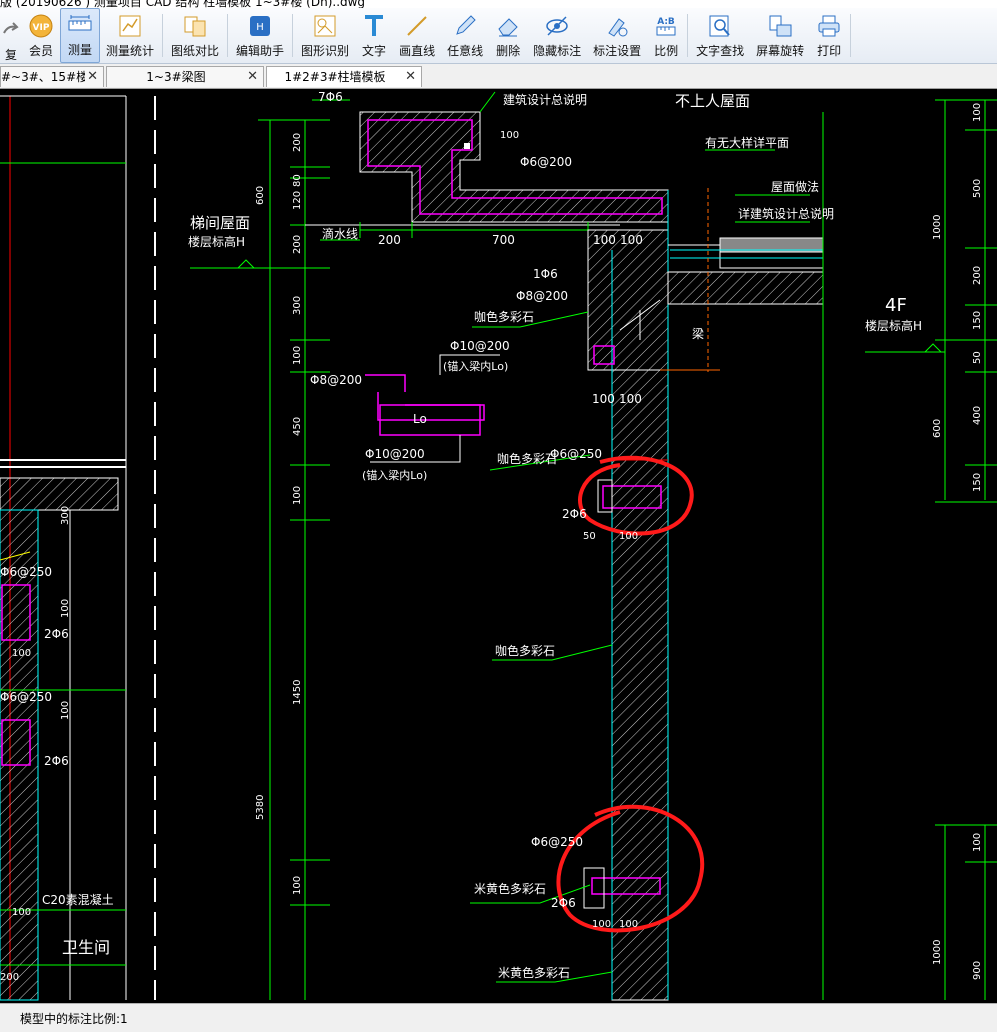  Describe the element at coordinates (86, 947) in the screenshot. I see `room-label: 卫生间` at that location.